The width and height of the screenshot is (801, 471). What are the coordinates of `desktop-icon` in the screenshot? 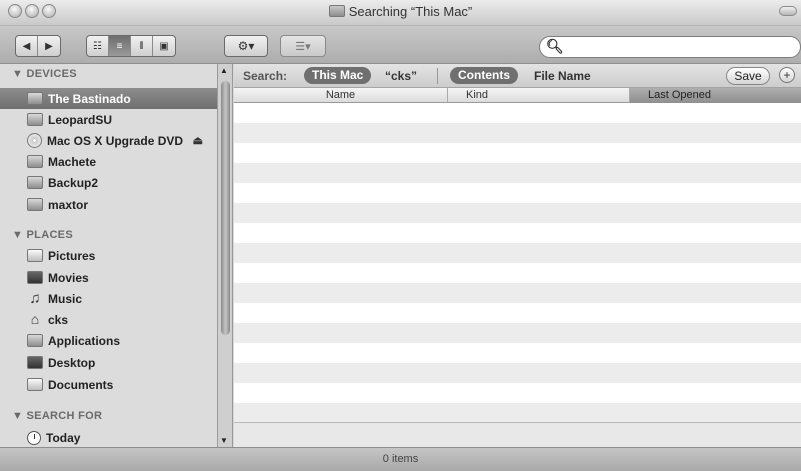 It's located at (35, 362).